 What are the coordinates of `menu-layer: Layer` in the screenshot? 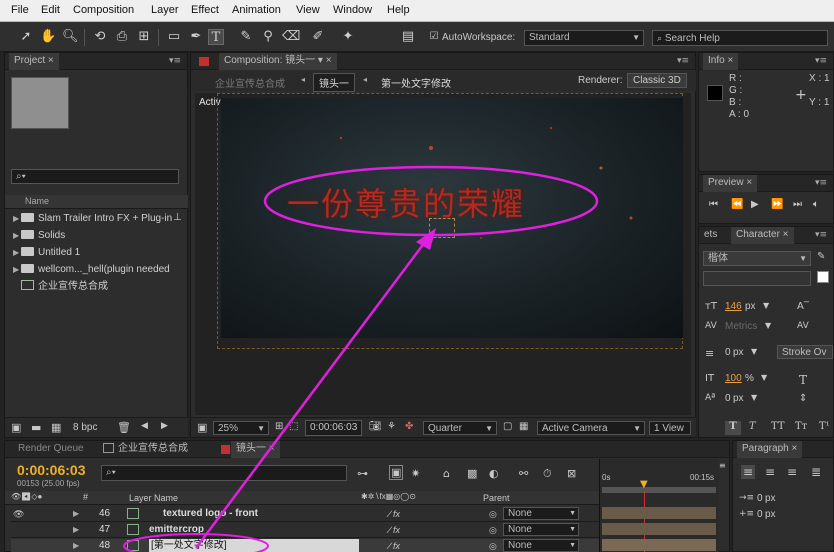 It's located at (165, 10).